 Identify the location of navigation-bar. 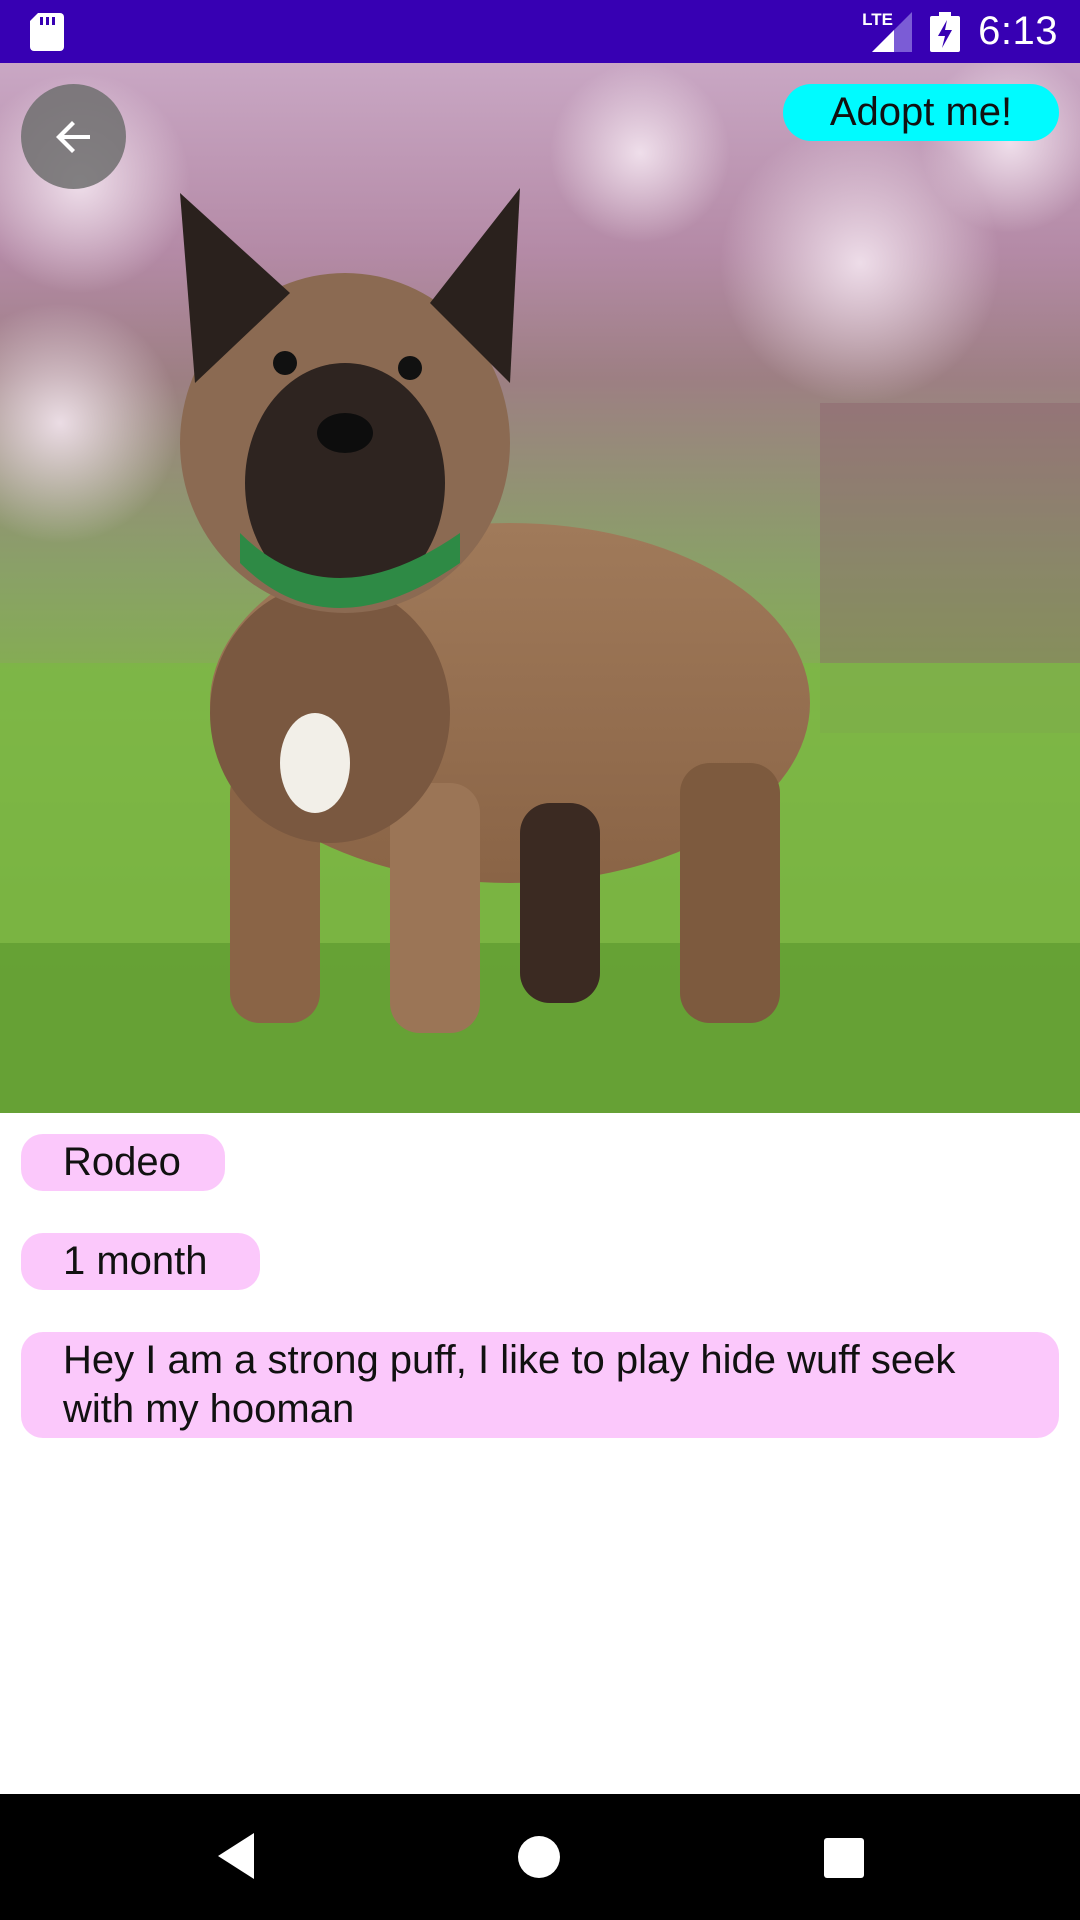
(540, 1857).